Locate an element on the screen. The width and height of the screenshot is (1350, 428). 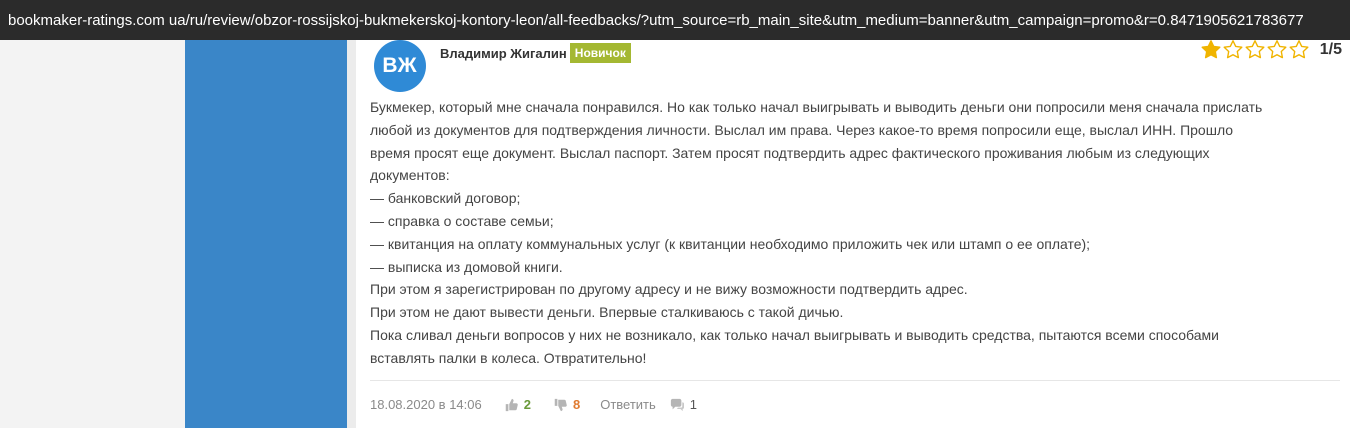
author-name: Владимир Жигалин is located at coordinates (503, 53).